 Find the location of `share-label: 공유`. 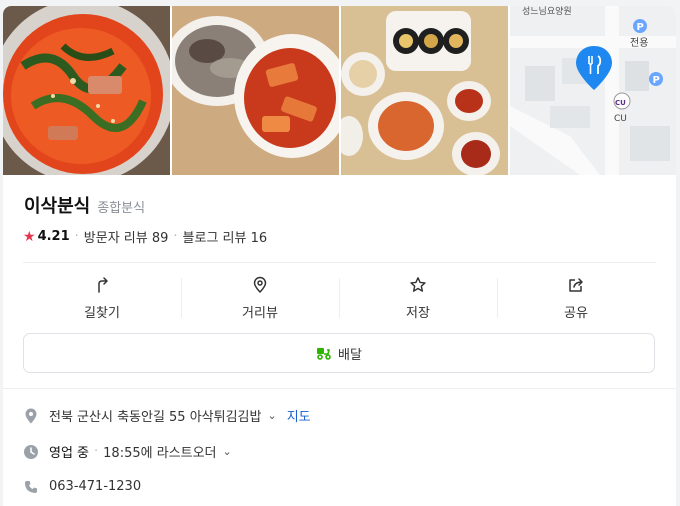

share-label: 공유 is located at coordinates (576, 313).